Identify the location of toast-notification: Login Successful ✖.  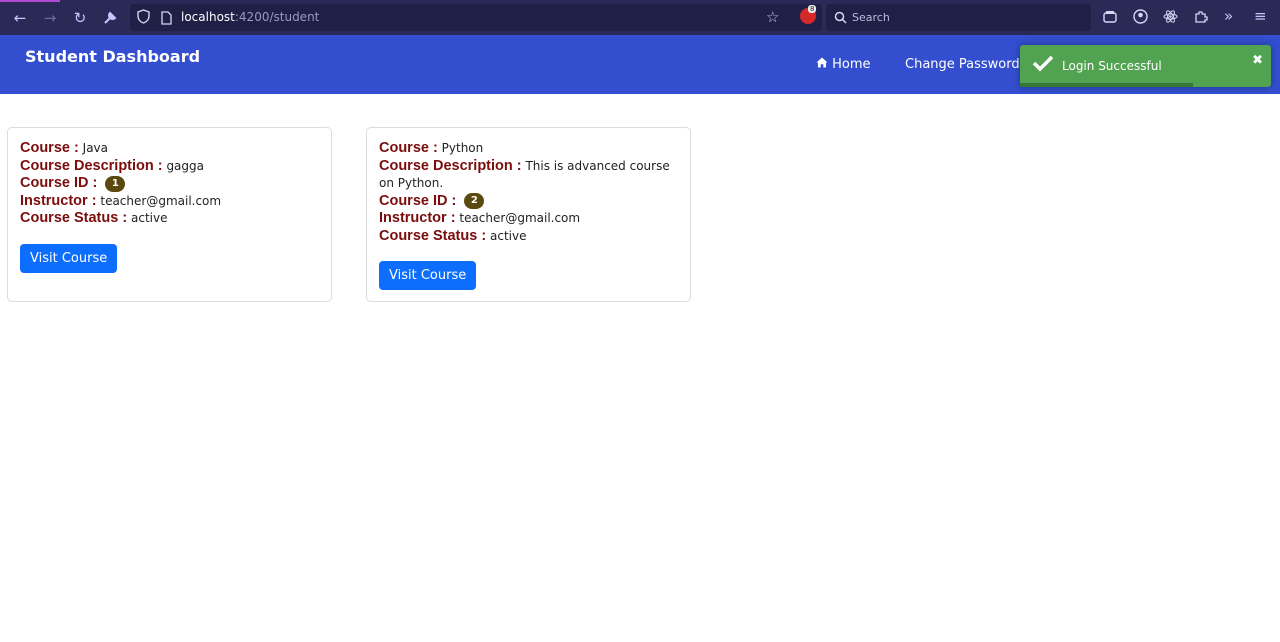
(1145, 66).